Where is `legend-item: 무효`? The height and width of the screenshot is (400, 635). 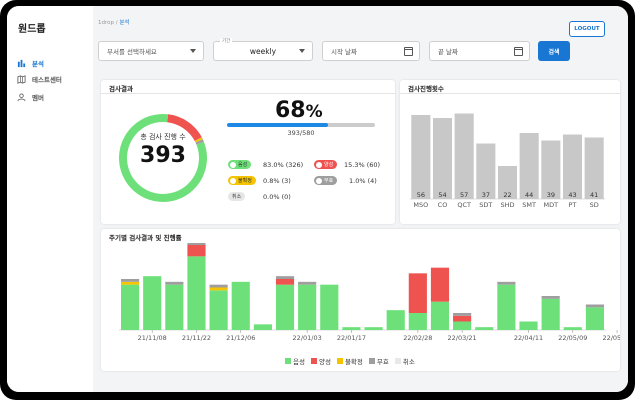
legend-item: 무효 is located at coordinates (378, 361).